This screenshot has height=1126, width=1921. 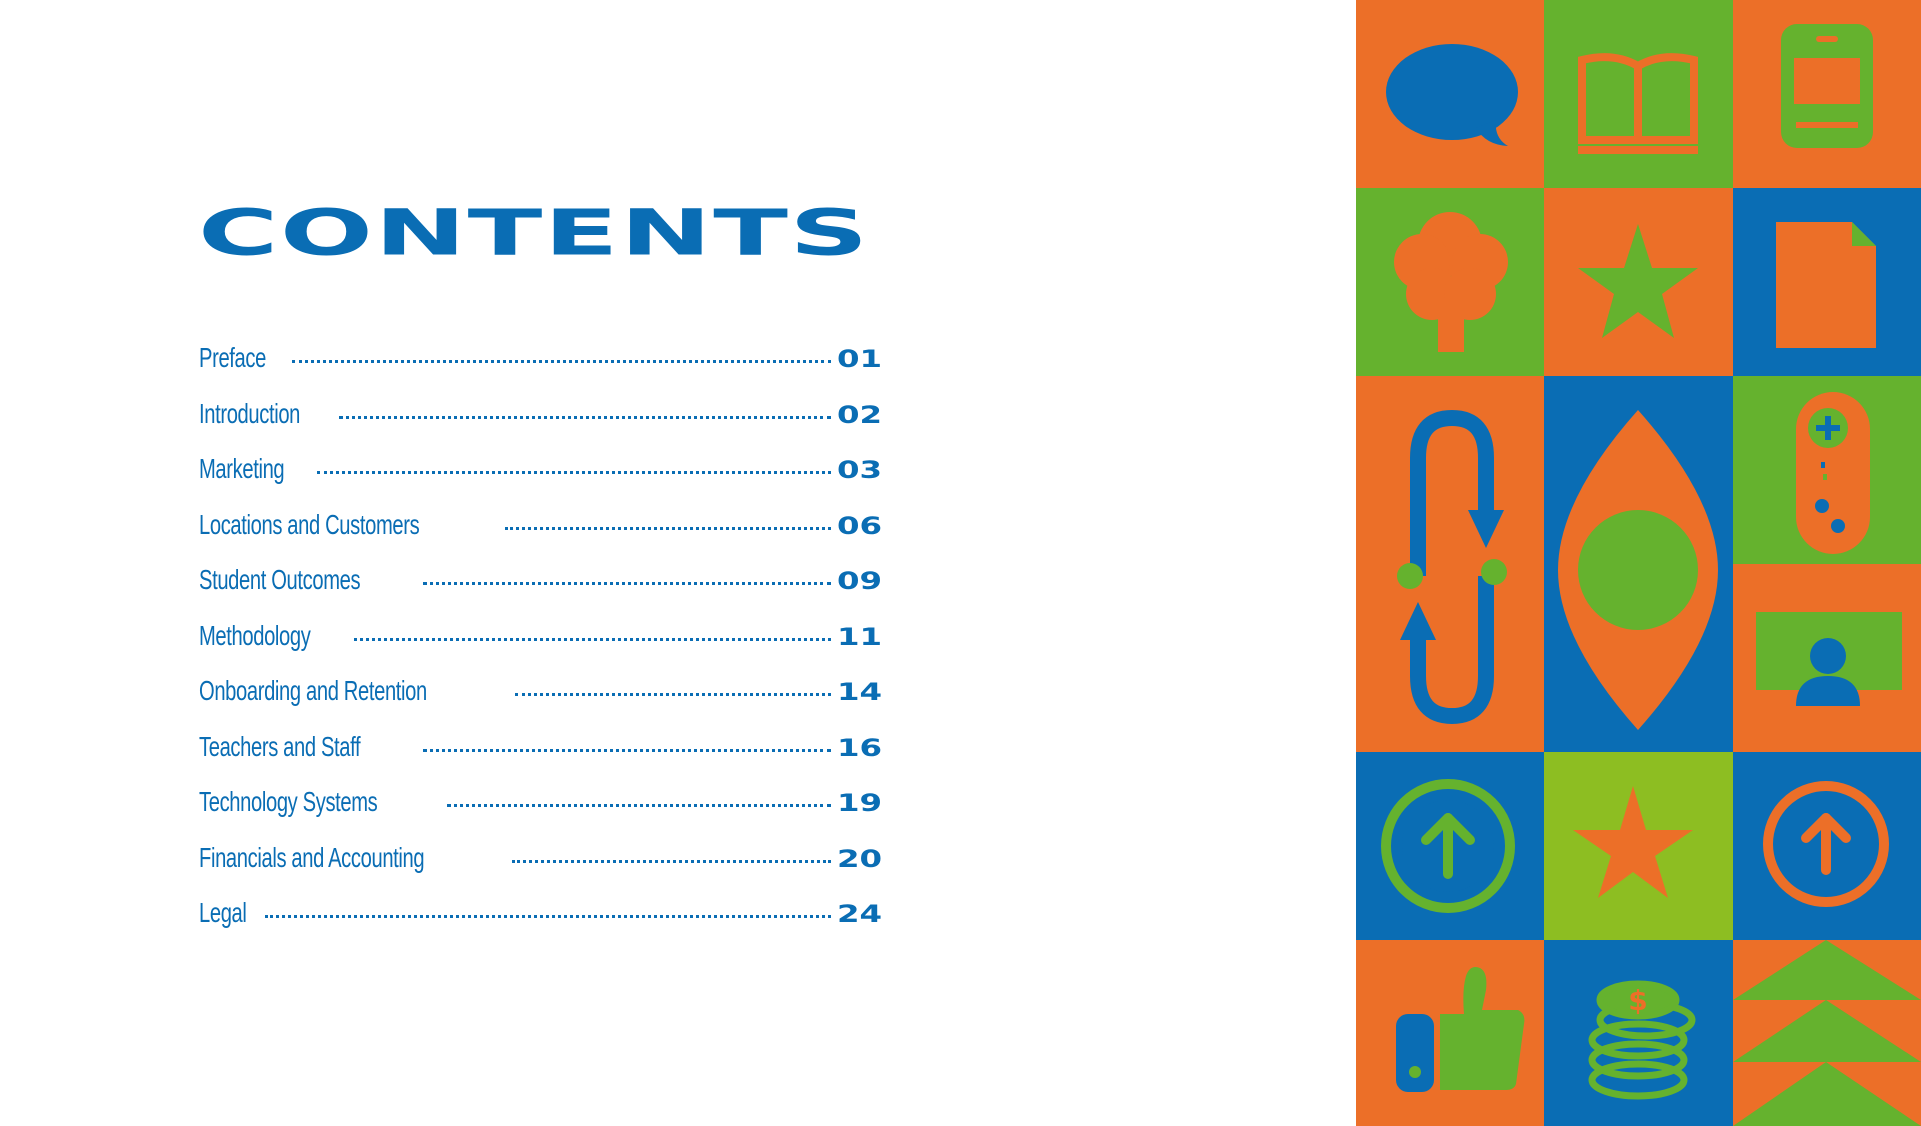 I want to click on toc-page-number: 01, so click(x=860, y=359).